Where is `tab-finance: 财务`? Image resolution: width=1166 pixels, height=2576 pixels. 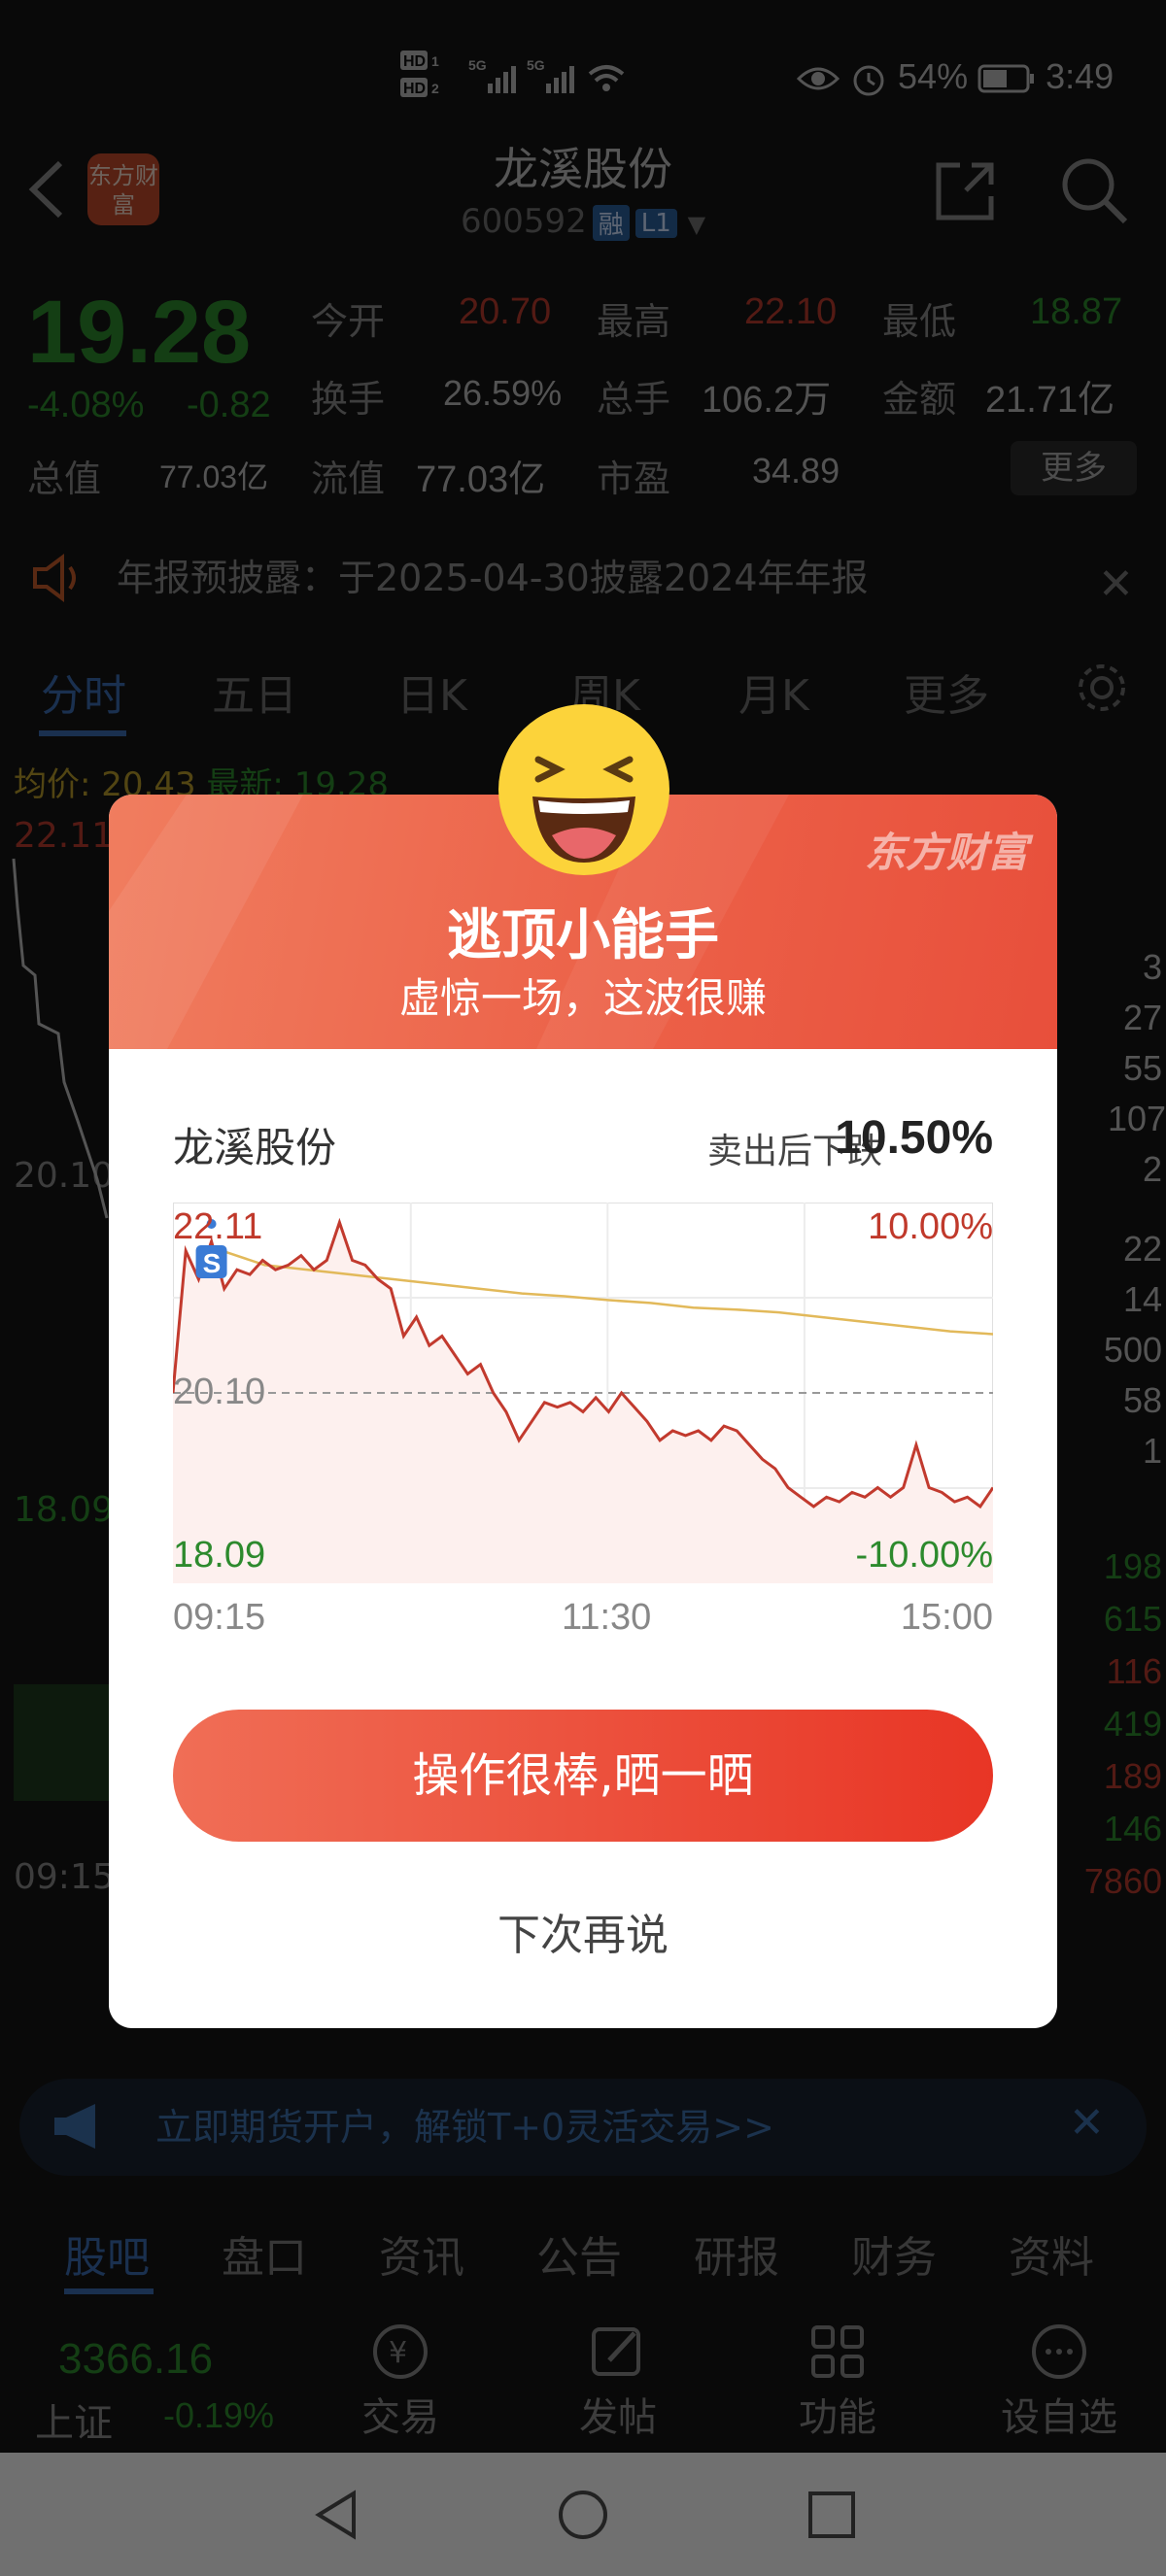
tab-finance: 财务 is located at coordinates (894, 2253).